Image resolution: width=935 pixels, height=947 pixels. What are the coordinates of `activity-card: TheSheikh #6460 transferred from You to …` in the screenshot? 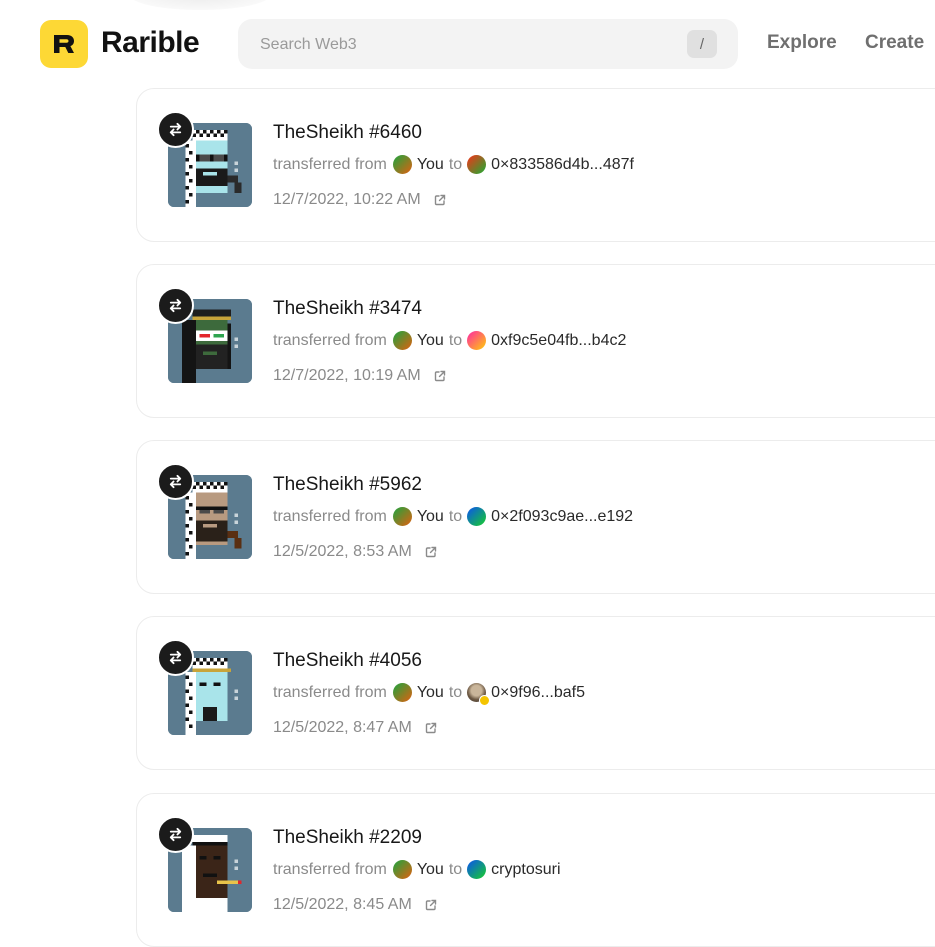 It's located at (535, 165).